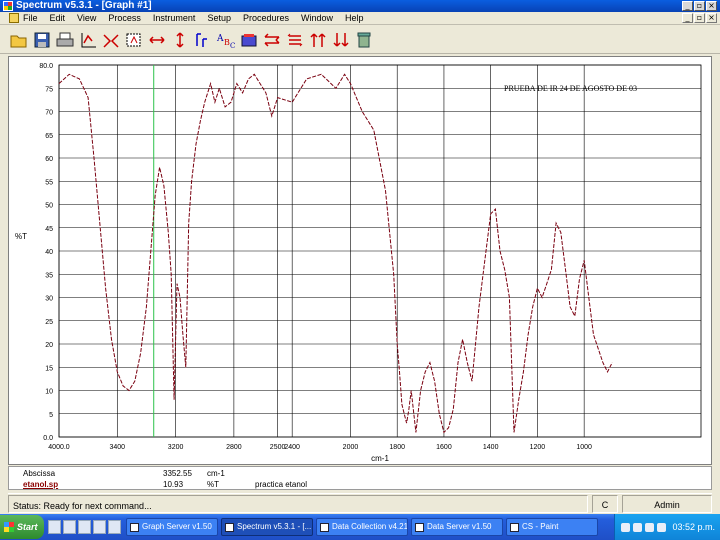  What do you see at coordinates (49, 229) in the screenshot?
I see `y-tick-label: 45` at bounding box center [49, 229].